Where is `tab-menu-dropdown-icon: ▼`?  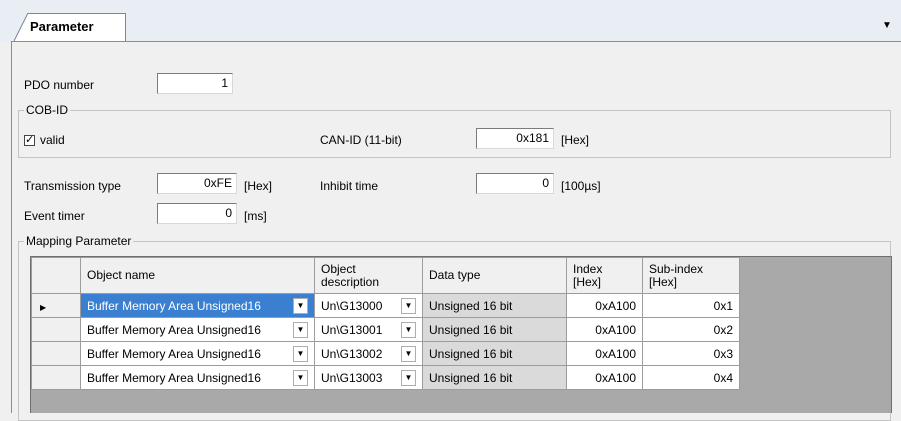
tab-menu-dropdown-icon: ▼ is located at coordinates (887, 25).